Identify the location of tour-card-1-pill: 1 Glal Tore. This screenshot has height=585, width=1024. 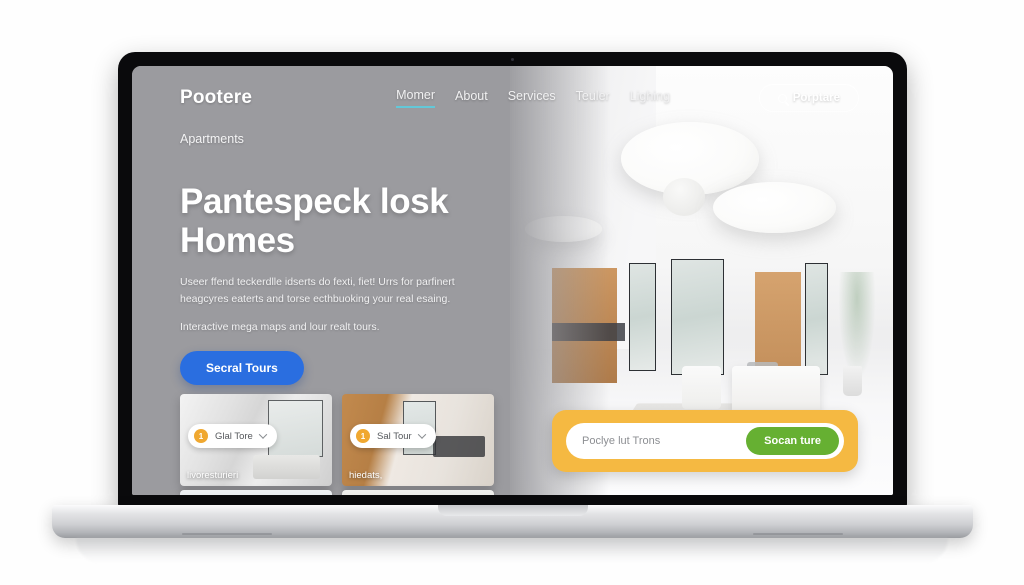
(232, 436).